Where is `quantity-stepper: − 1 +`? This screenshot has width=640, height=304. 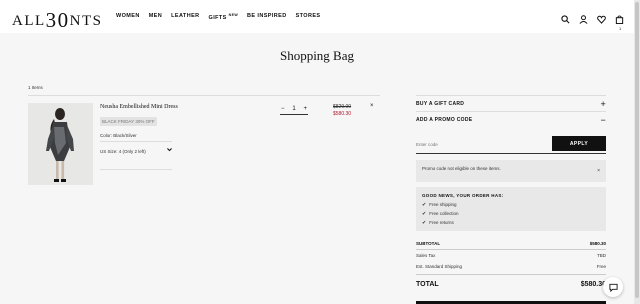 quantity-stepper: − 1 + is located at coordinates (294, 109).